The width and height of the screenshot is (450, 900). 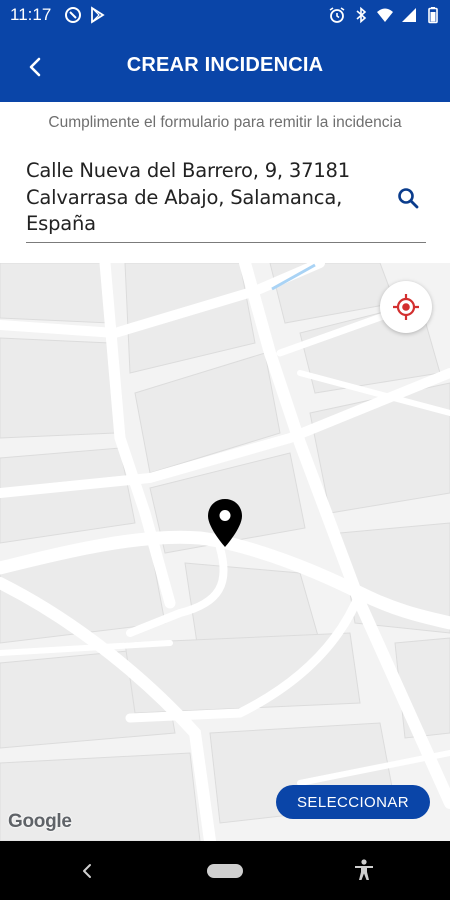 I want to click on page-title: CREAR INCIDENCIA, so click(x=225, y=65).